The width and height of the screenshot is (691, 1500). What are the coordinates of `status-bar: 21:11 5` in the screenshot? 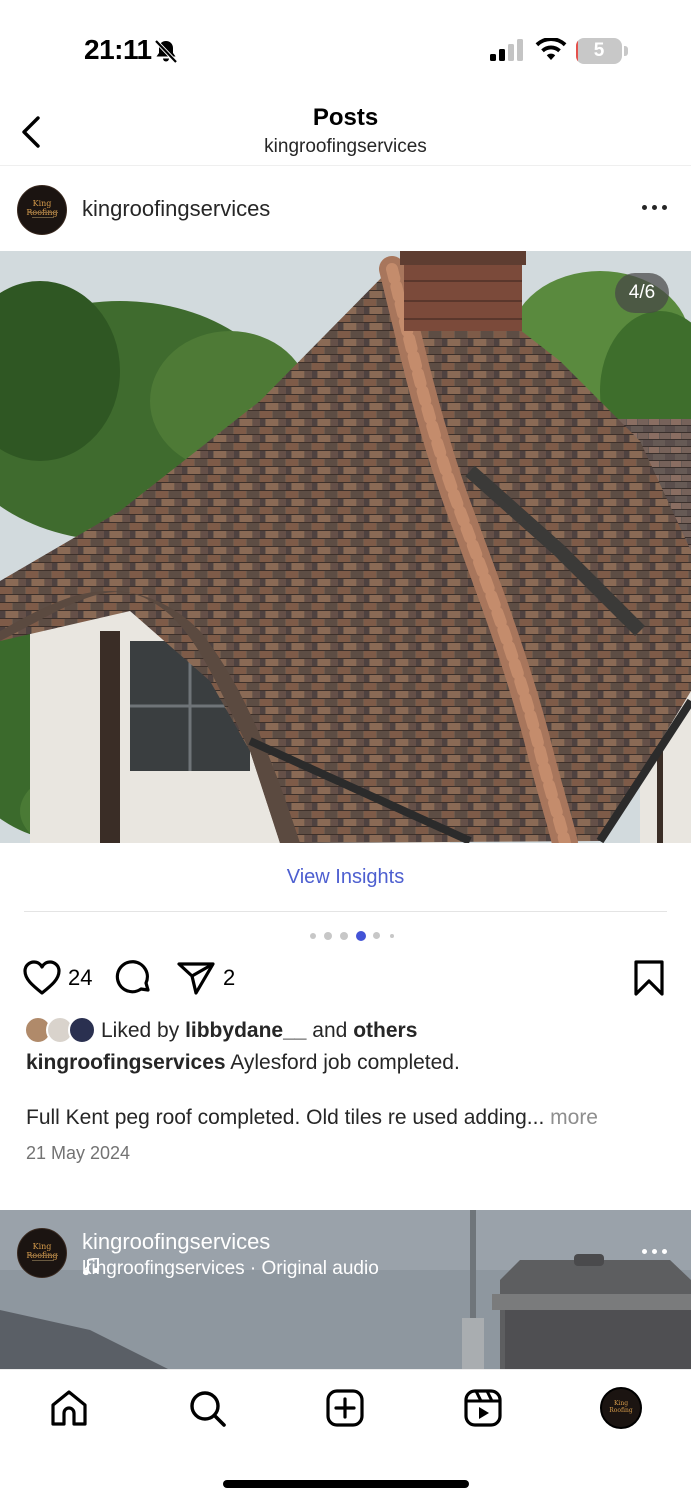 It's located at (345, 50).